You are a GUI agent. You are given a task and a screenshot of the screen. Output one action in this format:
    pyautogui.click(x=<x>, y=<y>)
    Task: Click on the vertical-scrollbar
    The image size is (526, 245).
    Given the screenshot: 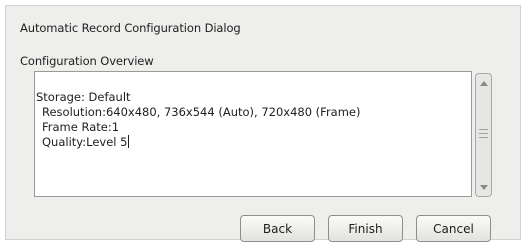 What is the action you would take?
    pyautogui.click(x=483, y=135)
    